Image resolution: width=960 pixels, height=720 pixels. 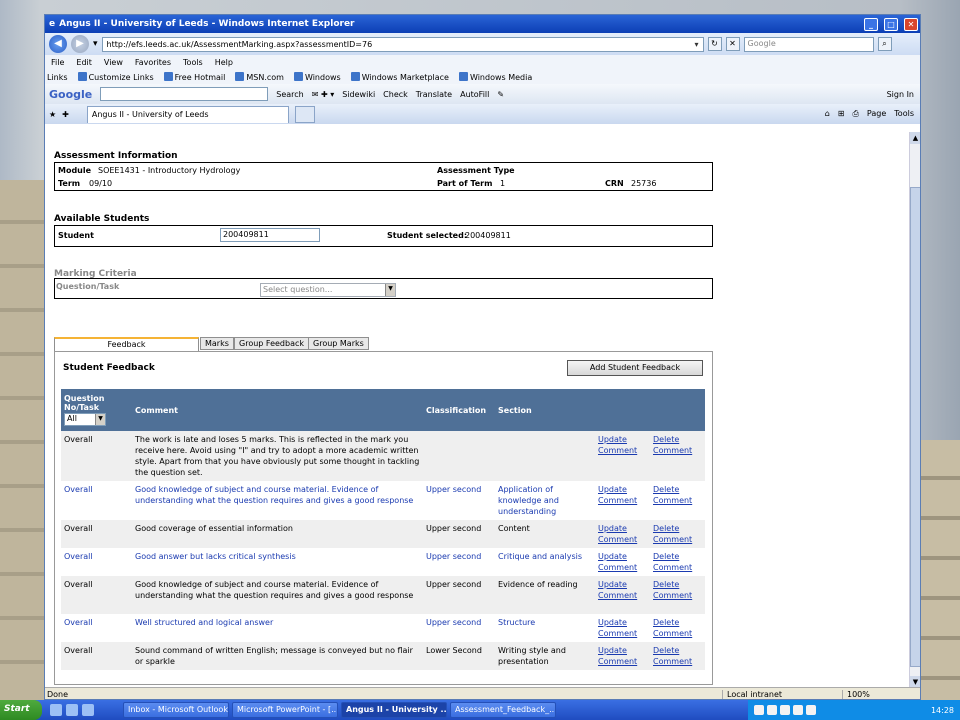 What do you see at coordinates (57, 62) in the screenshot?
I see `menu-file: File` at bounding box center [57, 62].